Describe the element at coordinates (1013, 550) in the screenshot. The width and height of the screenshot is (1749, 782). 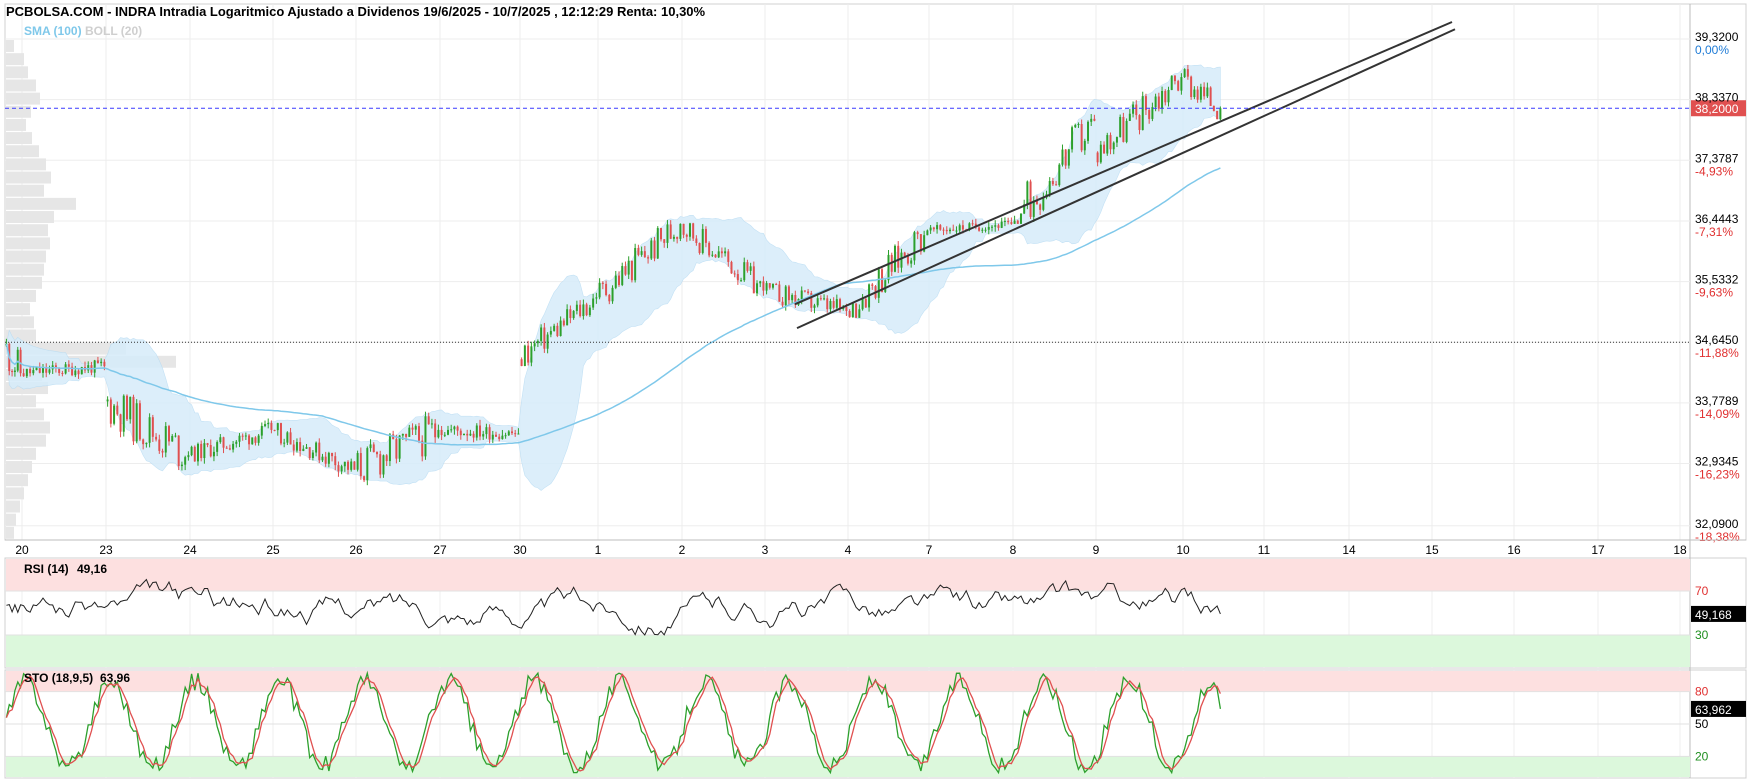
I see `x-tick-label: 8` at that location.